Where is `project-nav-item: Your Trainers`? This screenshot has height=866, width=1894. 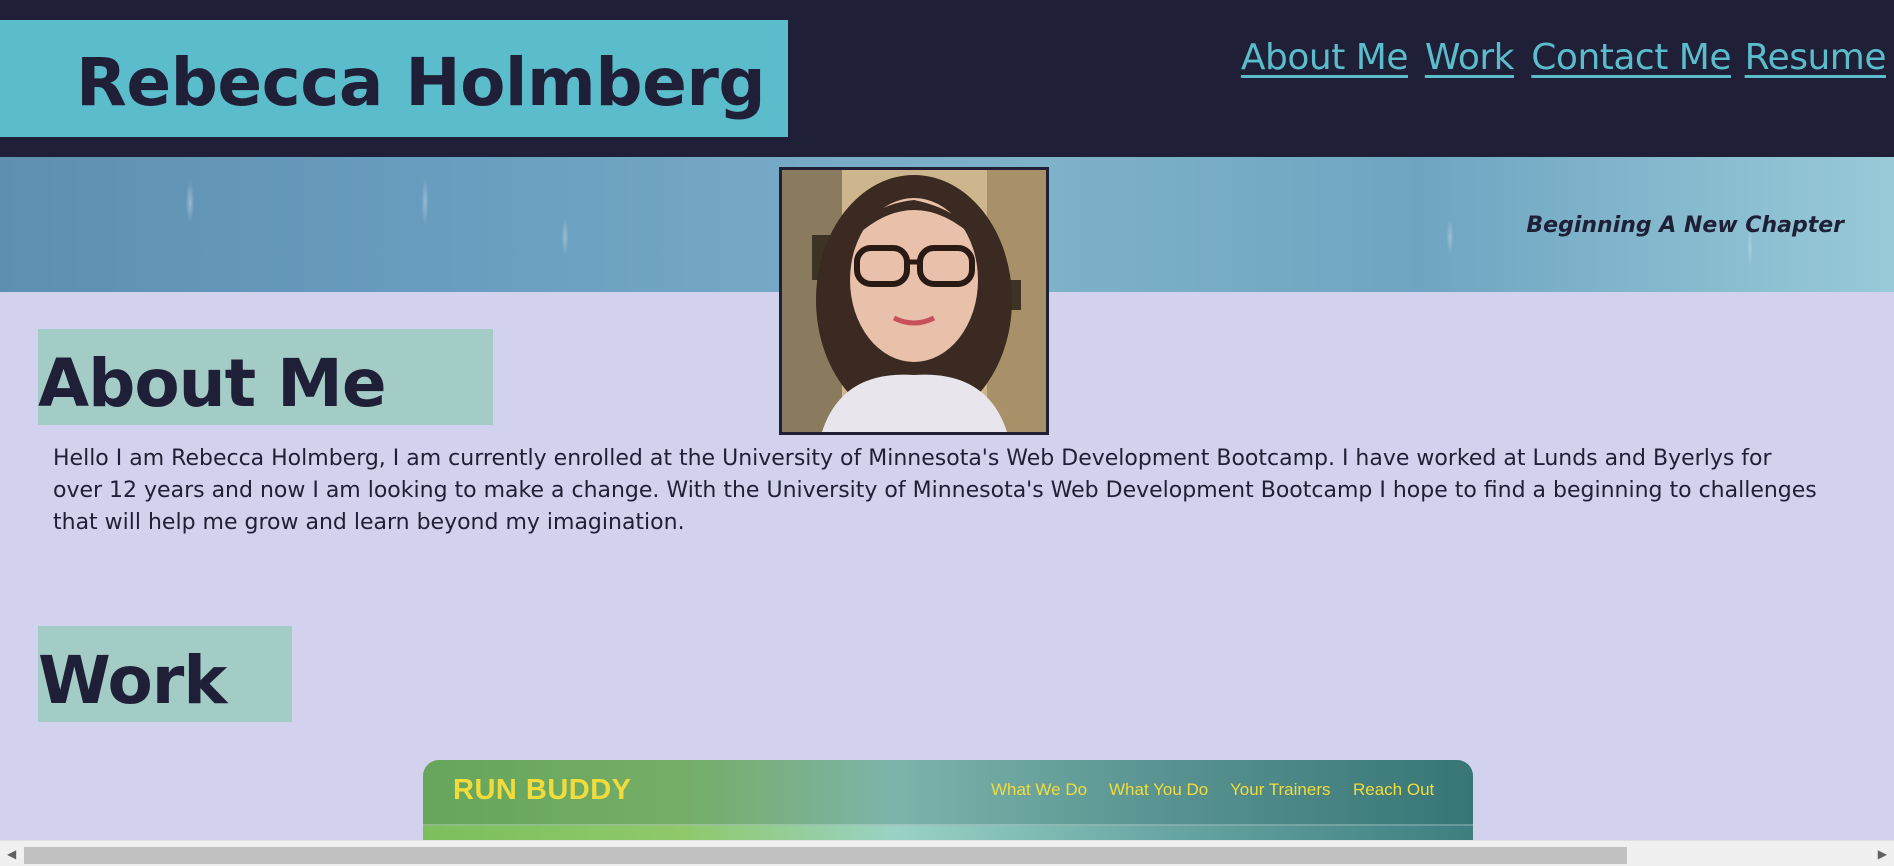
project-nav-item: Your Trainers is located at coordinates (1280, 789).